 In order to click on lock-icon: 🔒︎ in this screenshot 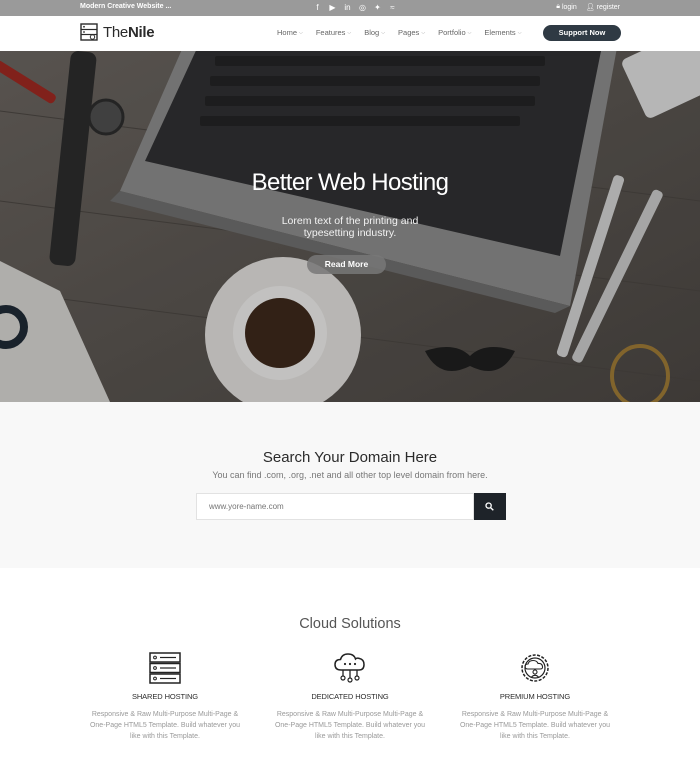, I will do `click(558, 6)`.